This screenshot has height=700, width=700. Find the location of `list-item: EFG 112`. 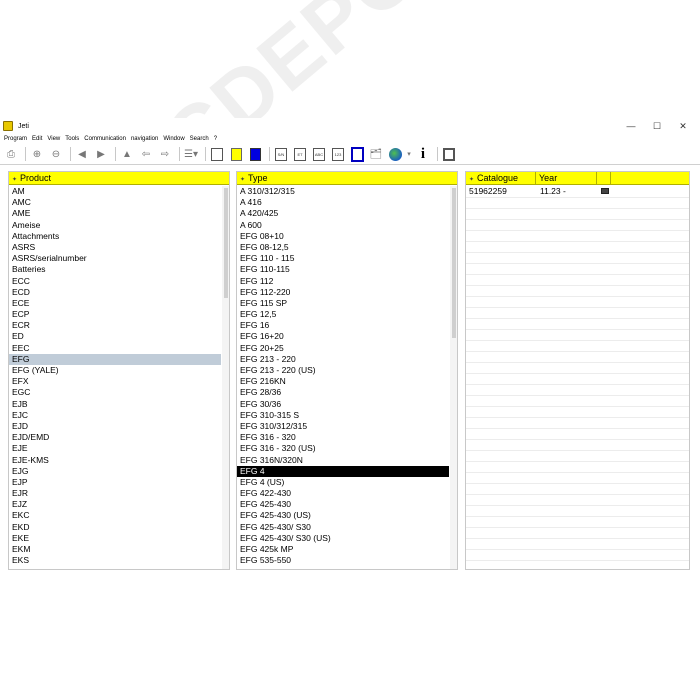

list-item: EFG 112 is located at coordinates (343, 281).